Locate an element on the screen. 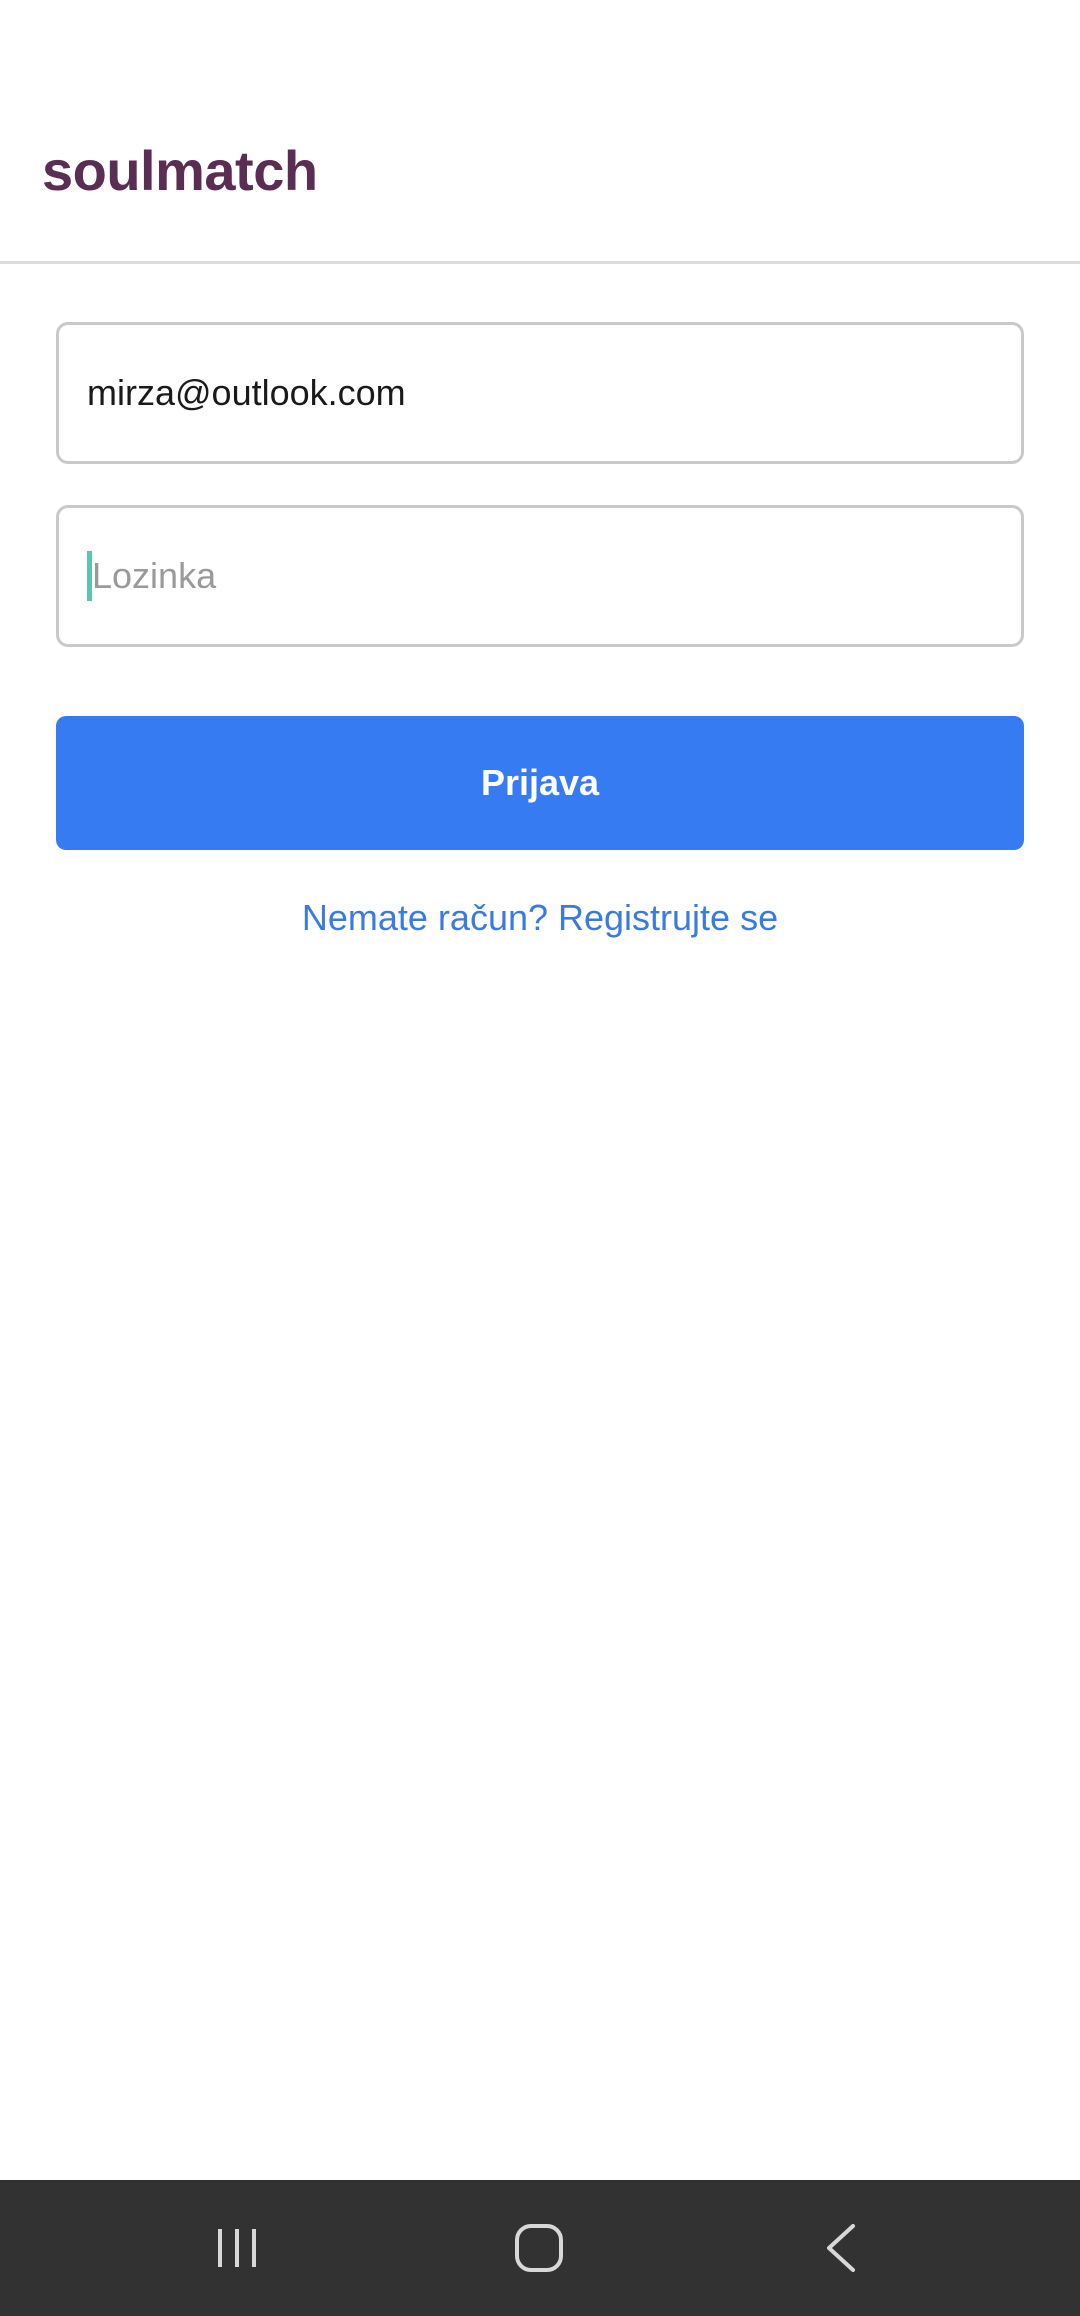 Image resolution: width=1080 pixels, height=2316 pixels. email-field: mirza@outlook.com is located at coordinates (540, 393).